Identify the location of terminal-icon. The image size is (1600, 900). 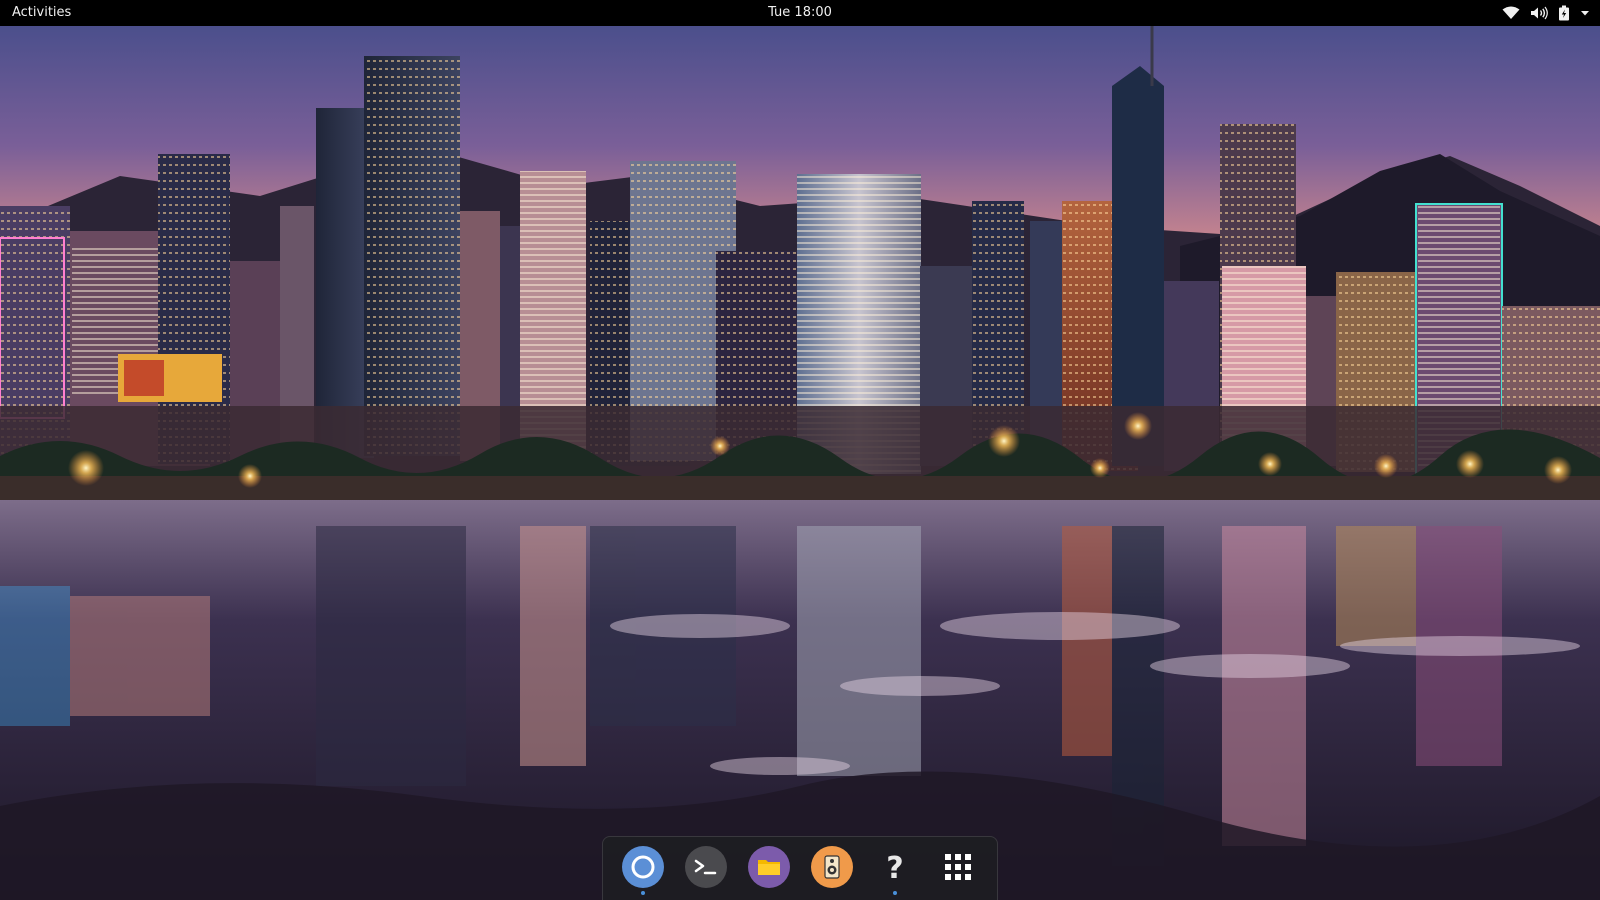
(706, 869).